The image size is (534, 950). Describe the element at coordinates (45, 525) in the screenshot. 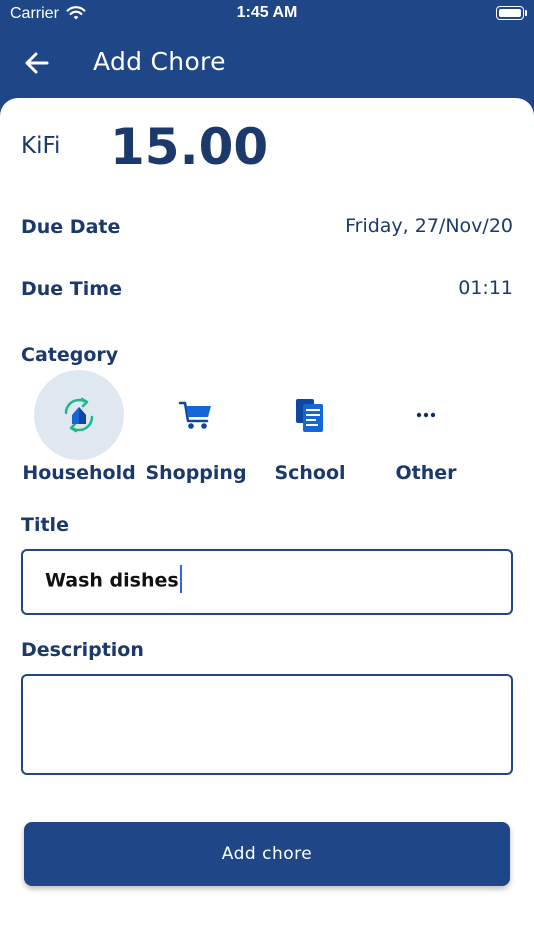

I see `title-label: Title` at that location.